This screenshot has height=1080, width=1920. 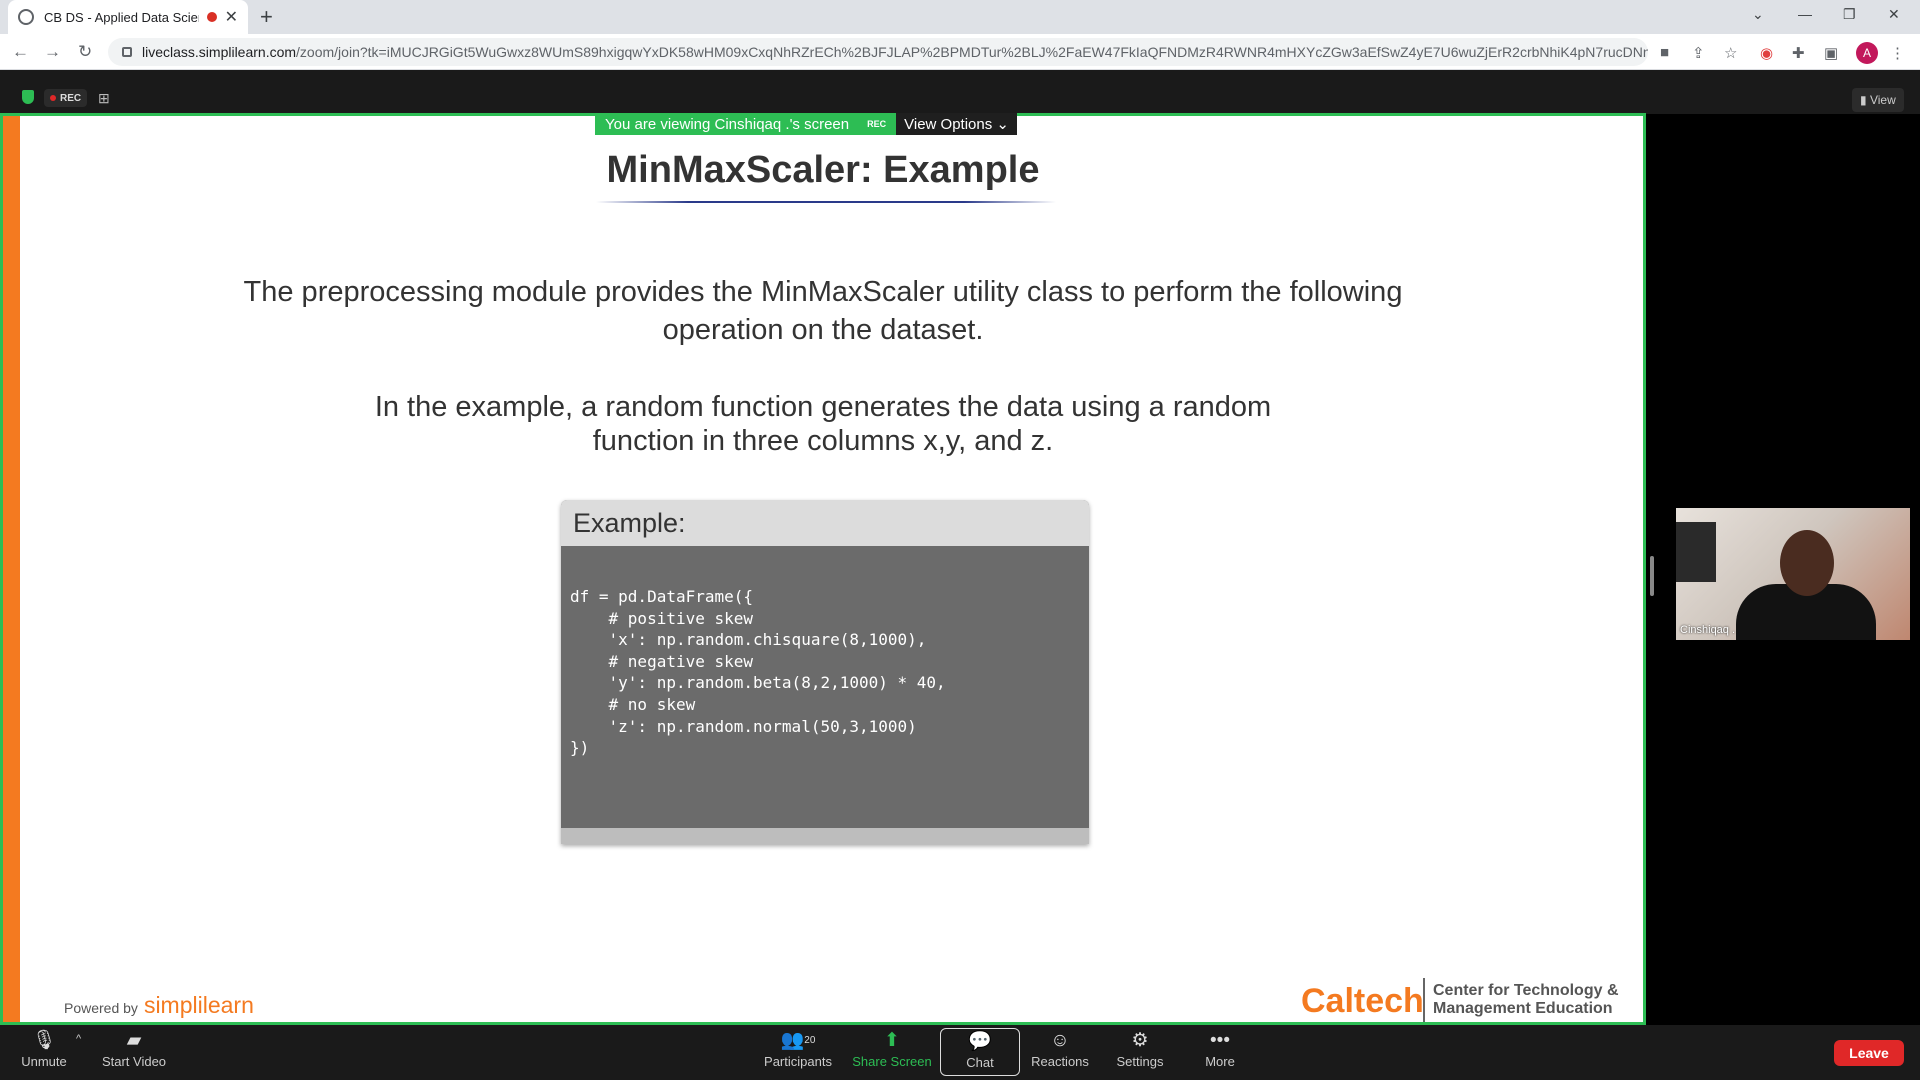 I want to click on tab-search-icon: ⌄, so click(x=1758, y=14).